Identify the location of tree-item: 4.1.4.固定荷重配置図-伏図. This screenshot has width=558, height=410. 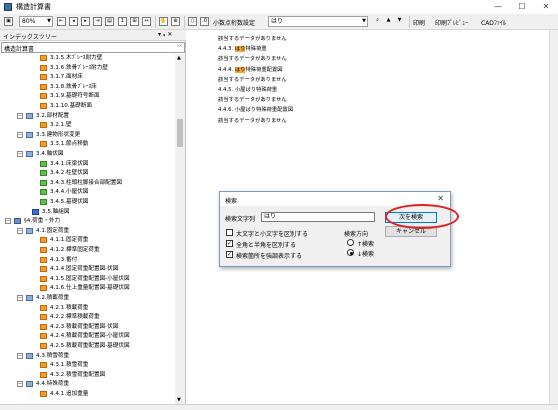
(87, 269).